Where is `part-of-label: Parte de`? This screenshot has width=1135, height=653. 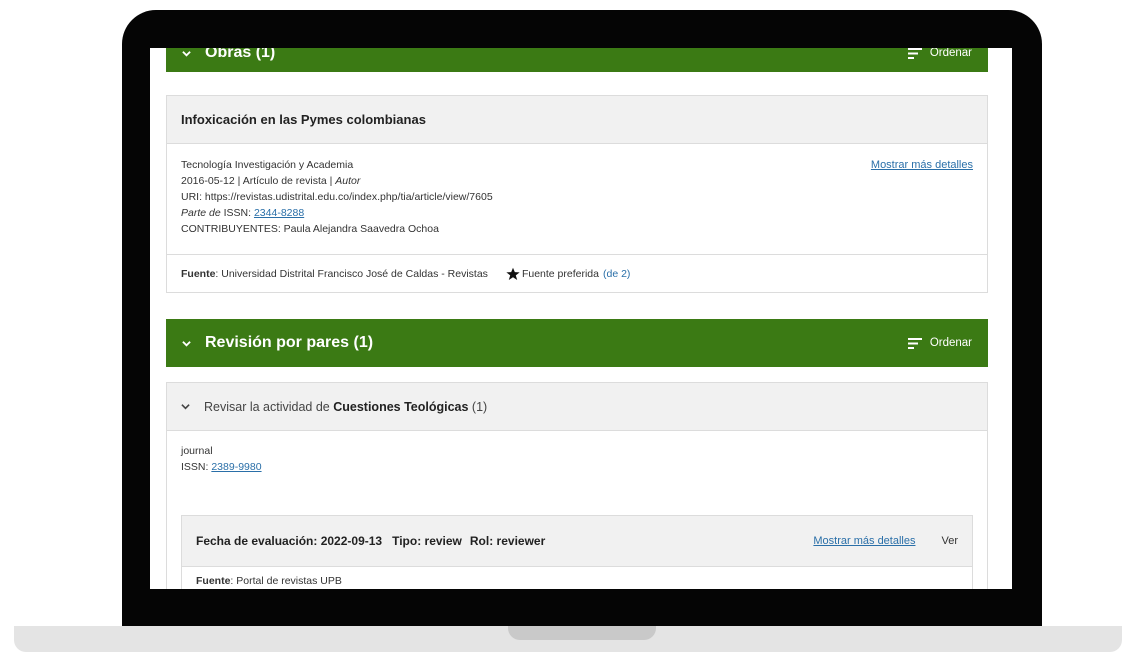
part-of-label: Parte de is located at coordinates (201, 213).